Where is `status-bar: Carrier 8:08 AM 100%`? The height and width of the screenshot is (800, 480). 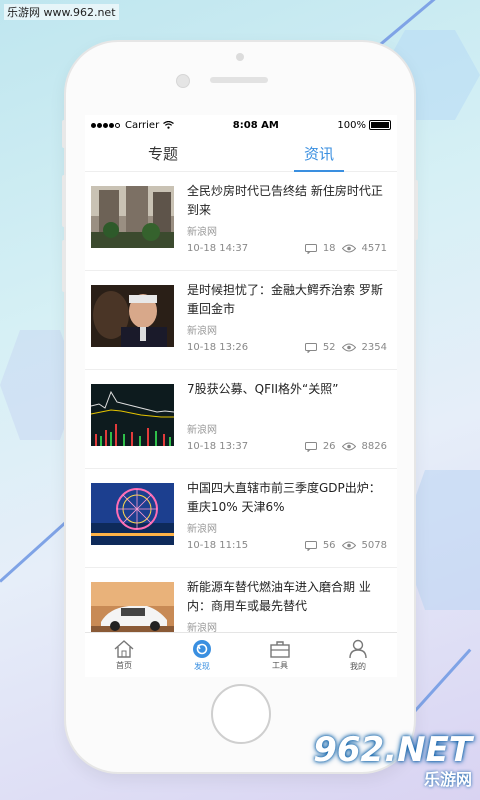 status-bar: Carrier 8:08 AM 100% is located at coordinates (241, 125).